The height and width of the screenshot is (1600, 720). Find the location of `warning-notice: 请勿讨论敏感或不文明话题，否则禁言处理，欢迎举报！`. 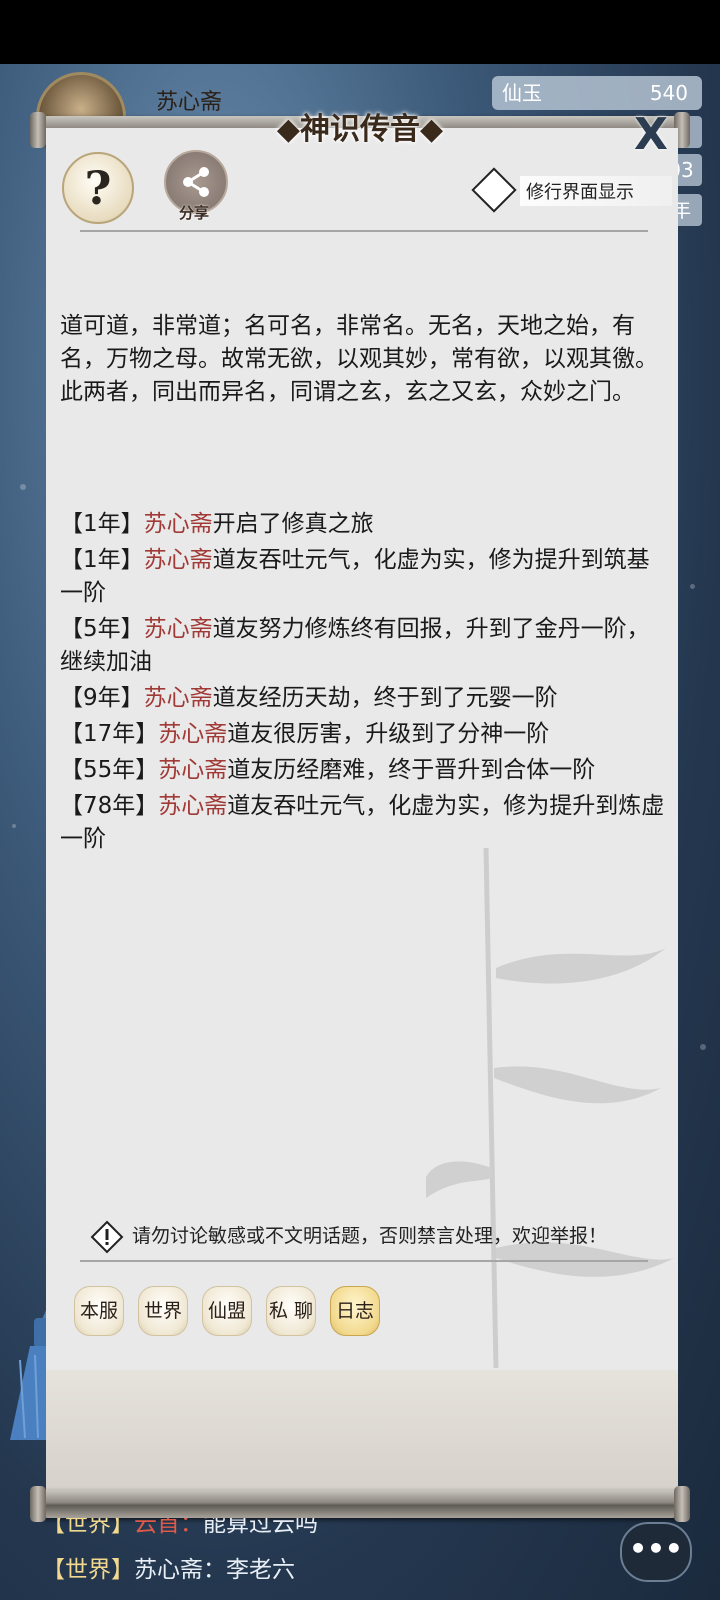

warning-notice: 请勿讨论敏感或不文明话题，否则禁言处理，欢迎举报！ is located at coordinates (375, 1236).